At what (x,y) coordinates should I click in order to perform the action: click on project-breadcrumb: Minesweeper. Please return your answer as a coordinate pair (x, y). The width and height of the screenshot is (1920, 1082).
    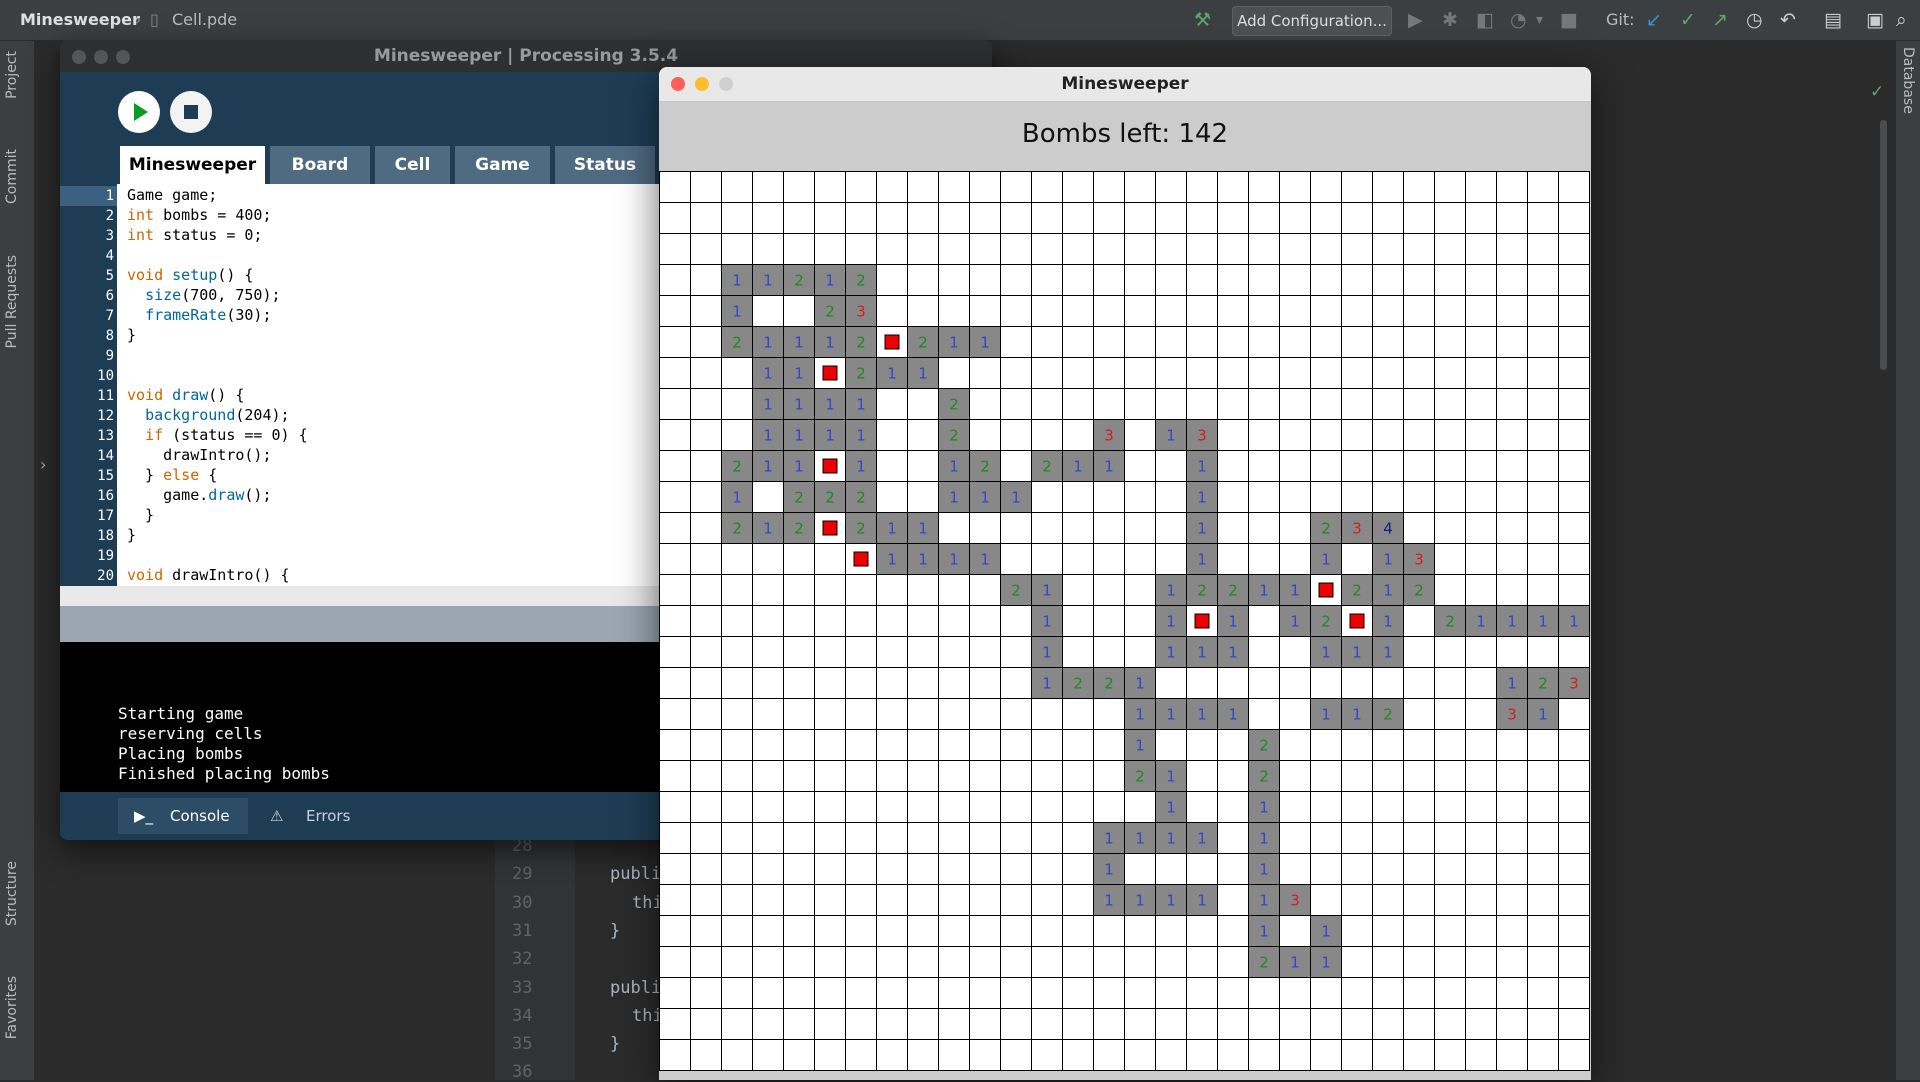
    Looking at the image, I should click on (80, 19).